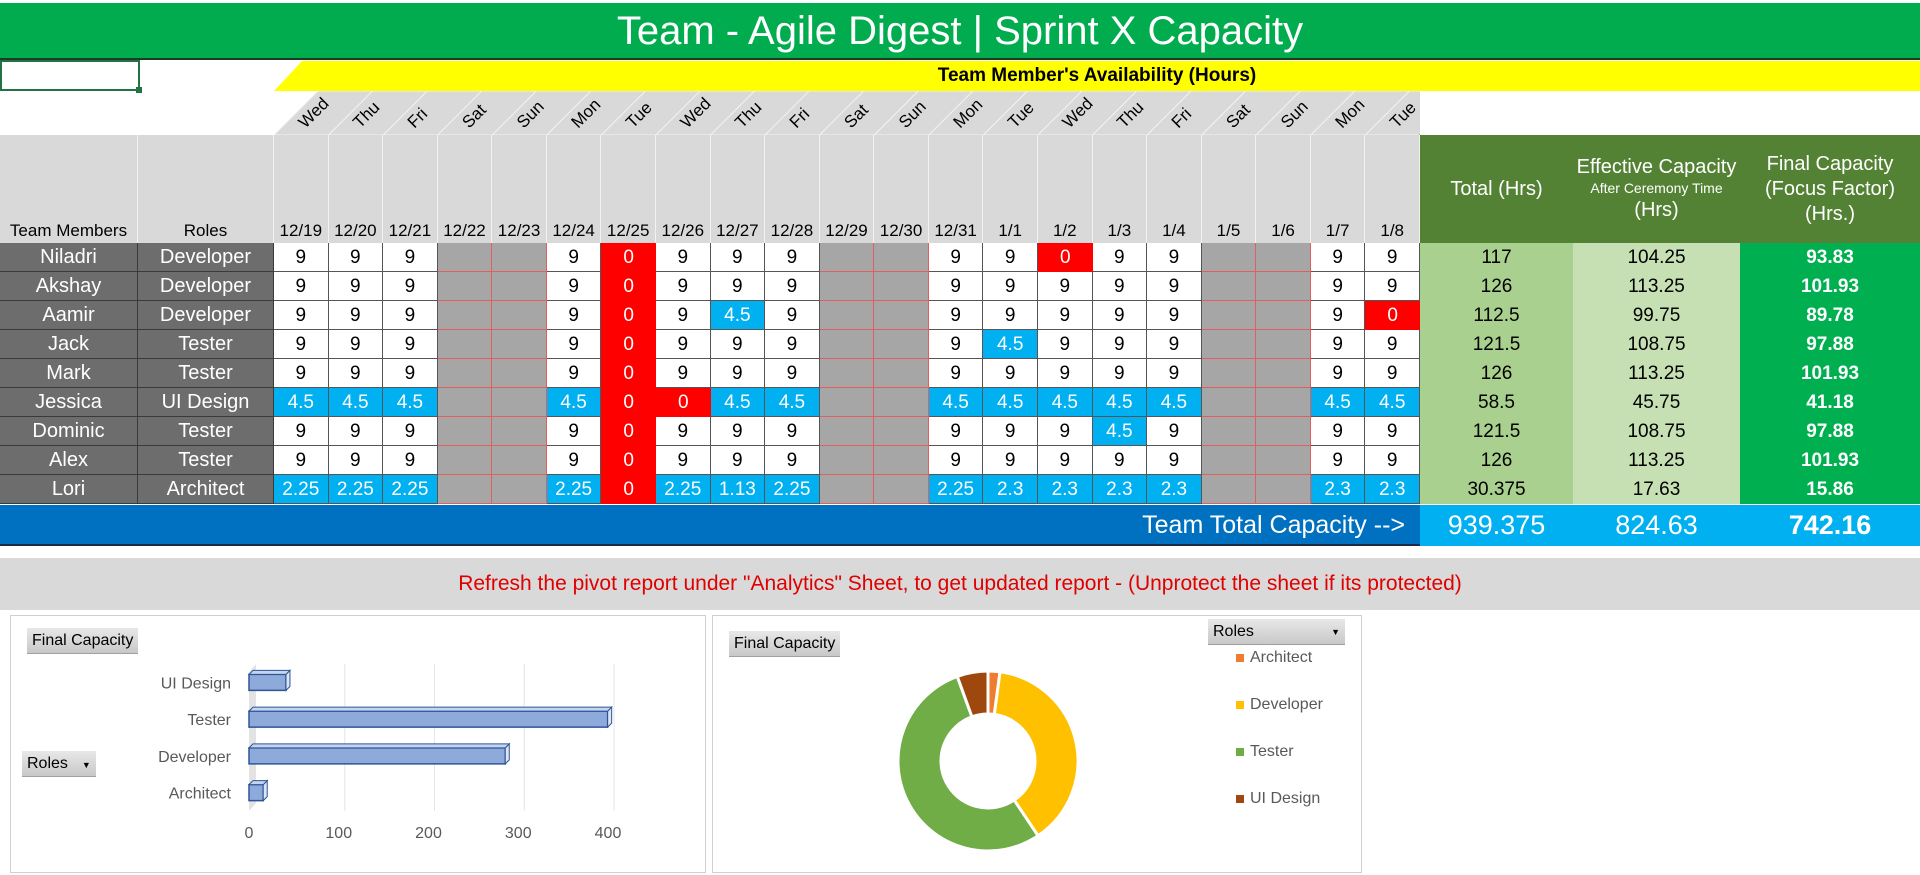 This screenshot has height=875, width=1920. Describe the element at coordinates (69, 373) in the screenshot. I see `member-name: Mark` at that location.